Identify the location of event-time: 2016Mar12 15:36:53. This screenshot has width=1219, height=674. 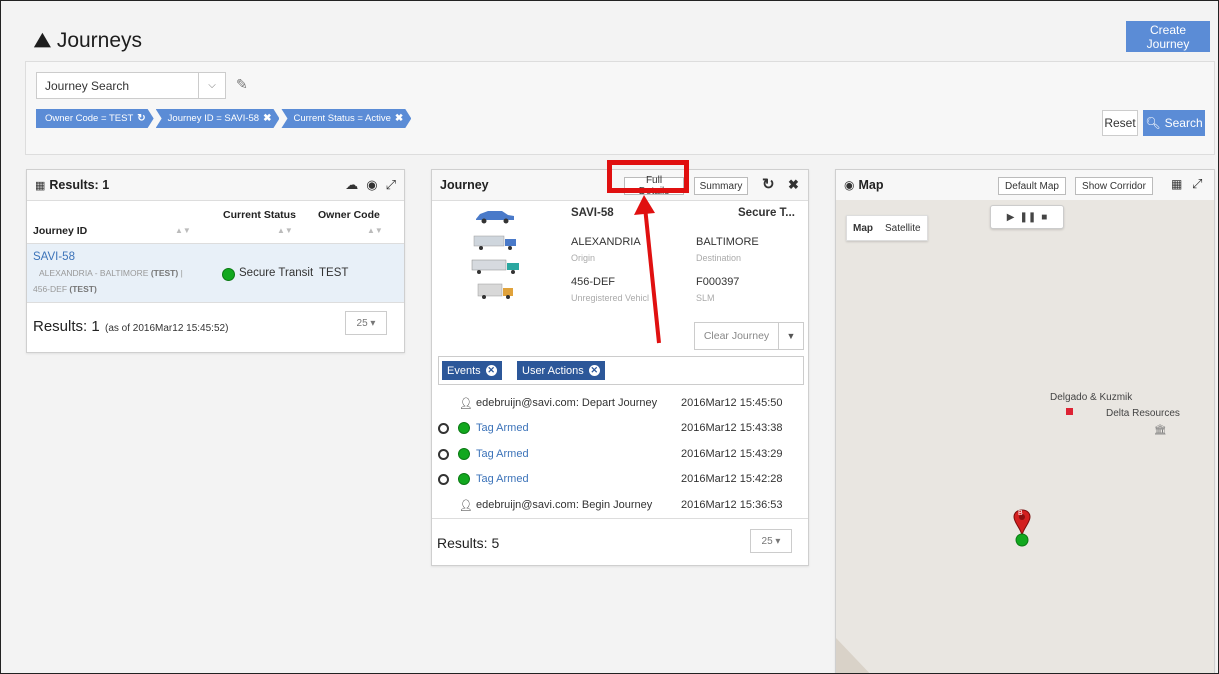
(732, 505).